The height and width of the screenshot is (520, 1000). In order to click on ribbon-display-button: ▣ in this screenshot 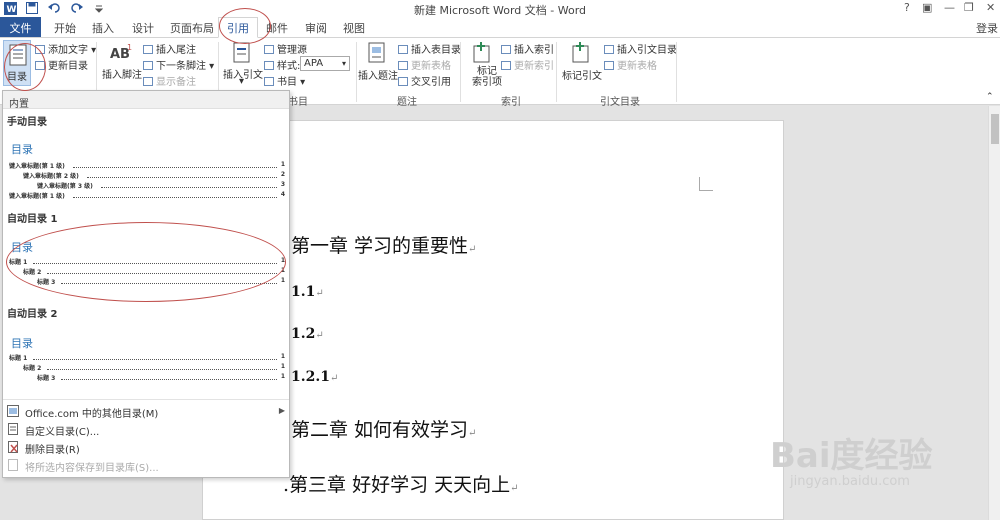, I will do `click(927, 7)`.